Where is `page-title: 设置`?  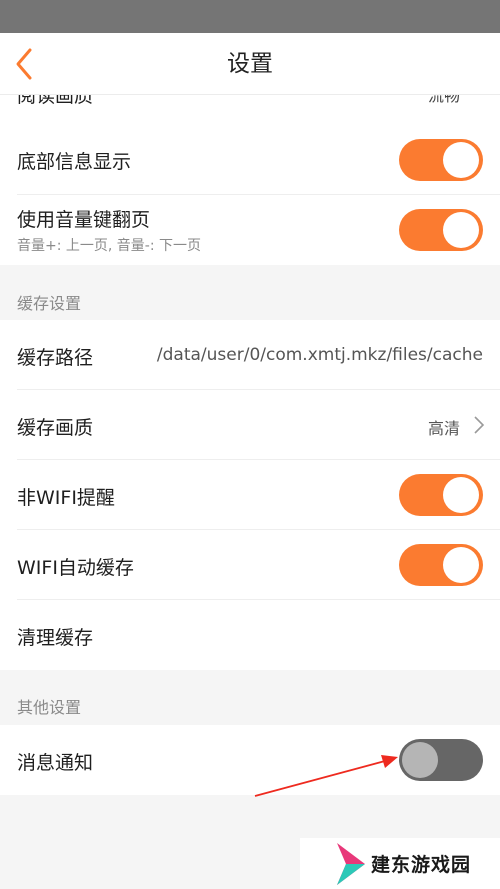 page-title: 设置 is located at coordinates (250, 64).